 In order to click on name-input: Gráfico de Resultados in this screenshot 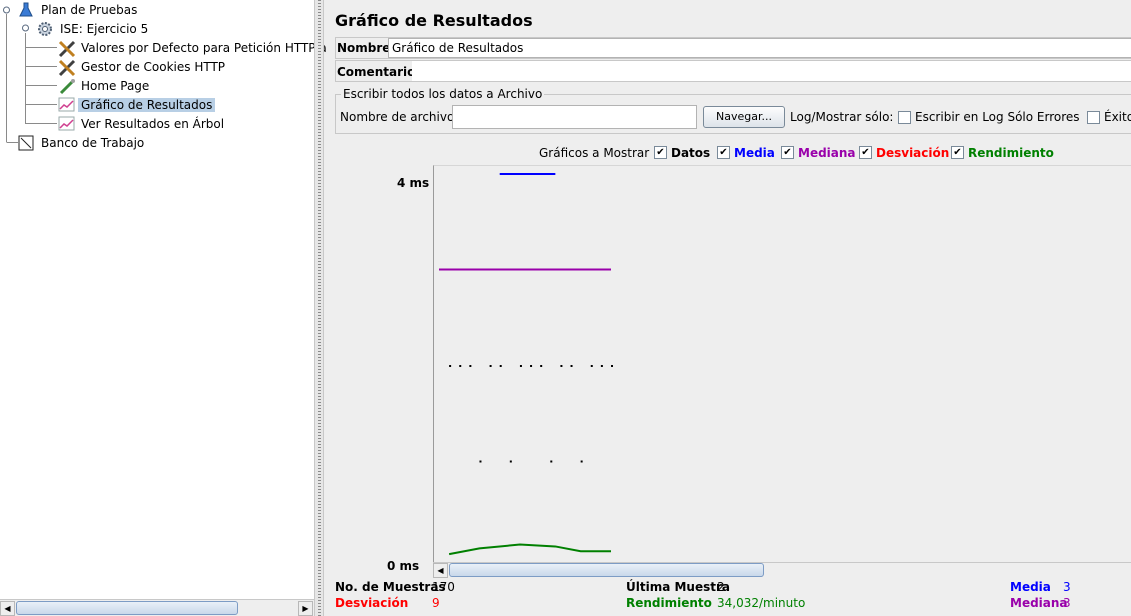, I will do `click(759, 48)`.